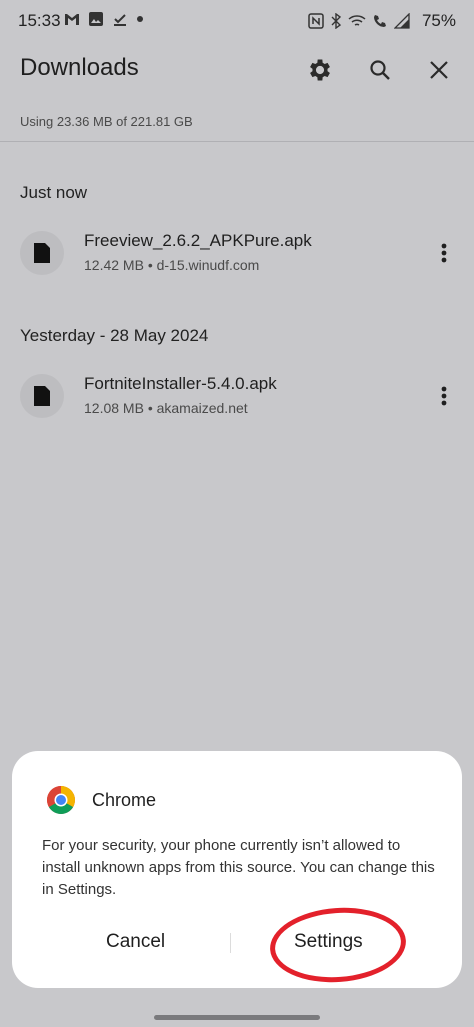 Image resolution: width=474 pixels, height=1027 pixels. I want to click on status-right-icons, so click(359, 21).